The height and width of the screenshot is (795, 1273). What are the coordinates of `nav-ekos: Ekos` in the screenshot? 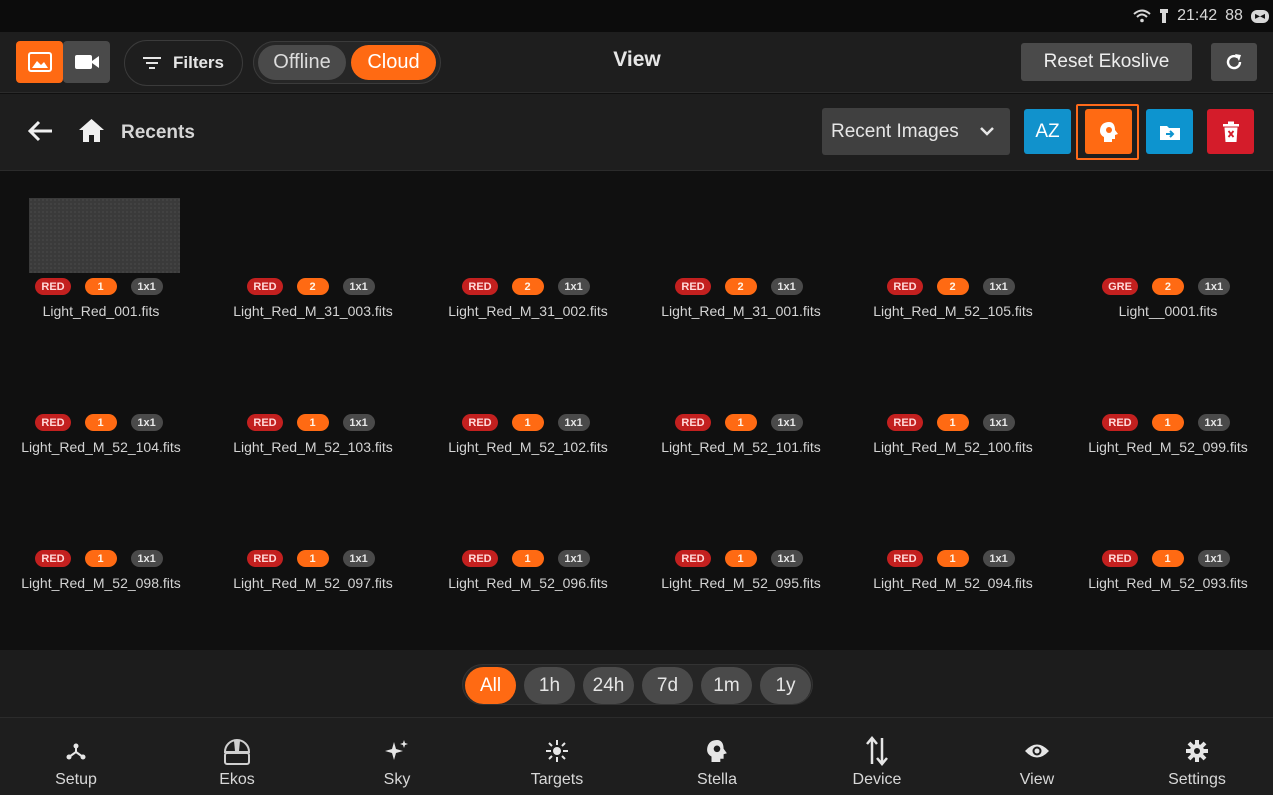 It's located at (237, 756).